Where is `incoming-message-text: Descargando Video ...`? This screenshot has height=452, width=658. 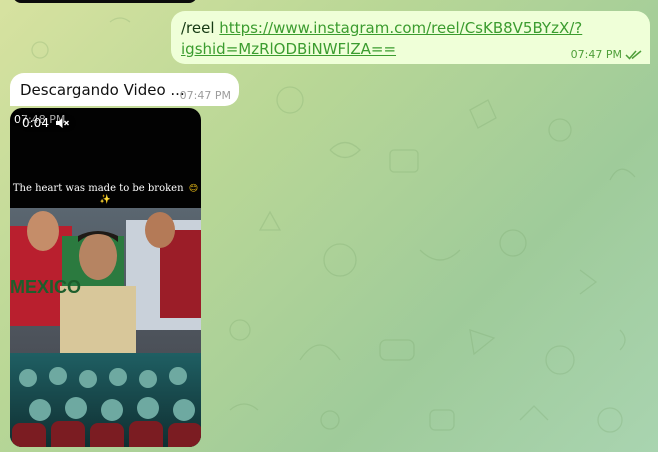 incoming-message-text: Descargando Video ... is located at coordinates (102, 90).